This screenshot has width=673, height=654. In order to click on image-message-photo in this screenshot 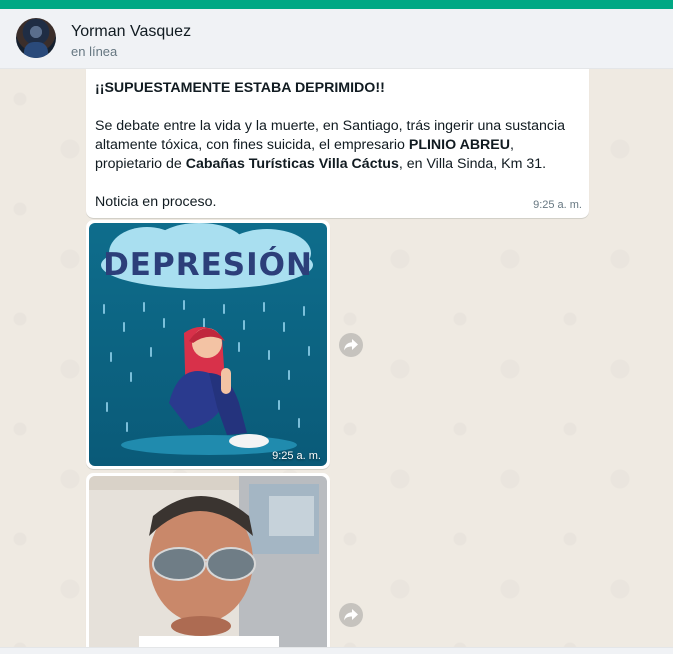, I will do `click(208, 560)`.